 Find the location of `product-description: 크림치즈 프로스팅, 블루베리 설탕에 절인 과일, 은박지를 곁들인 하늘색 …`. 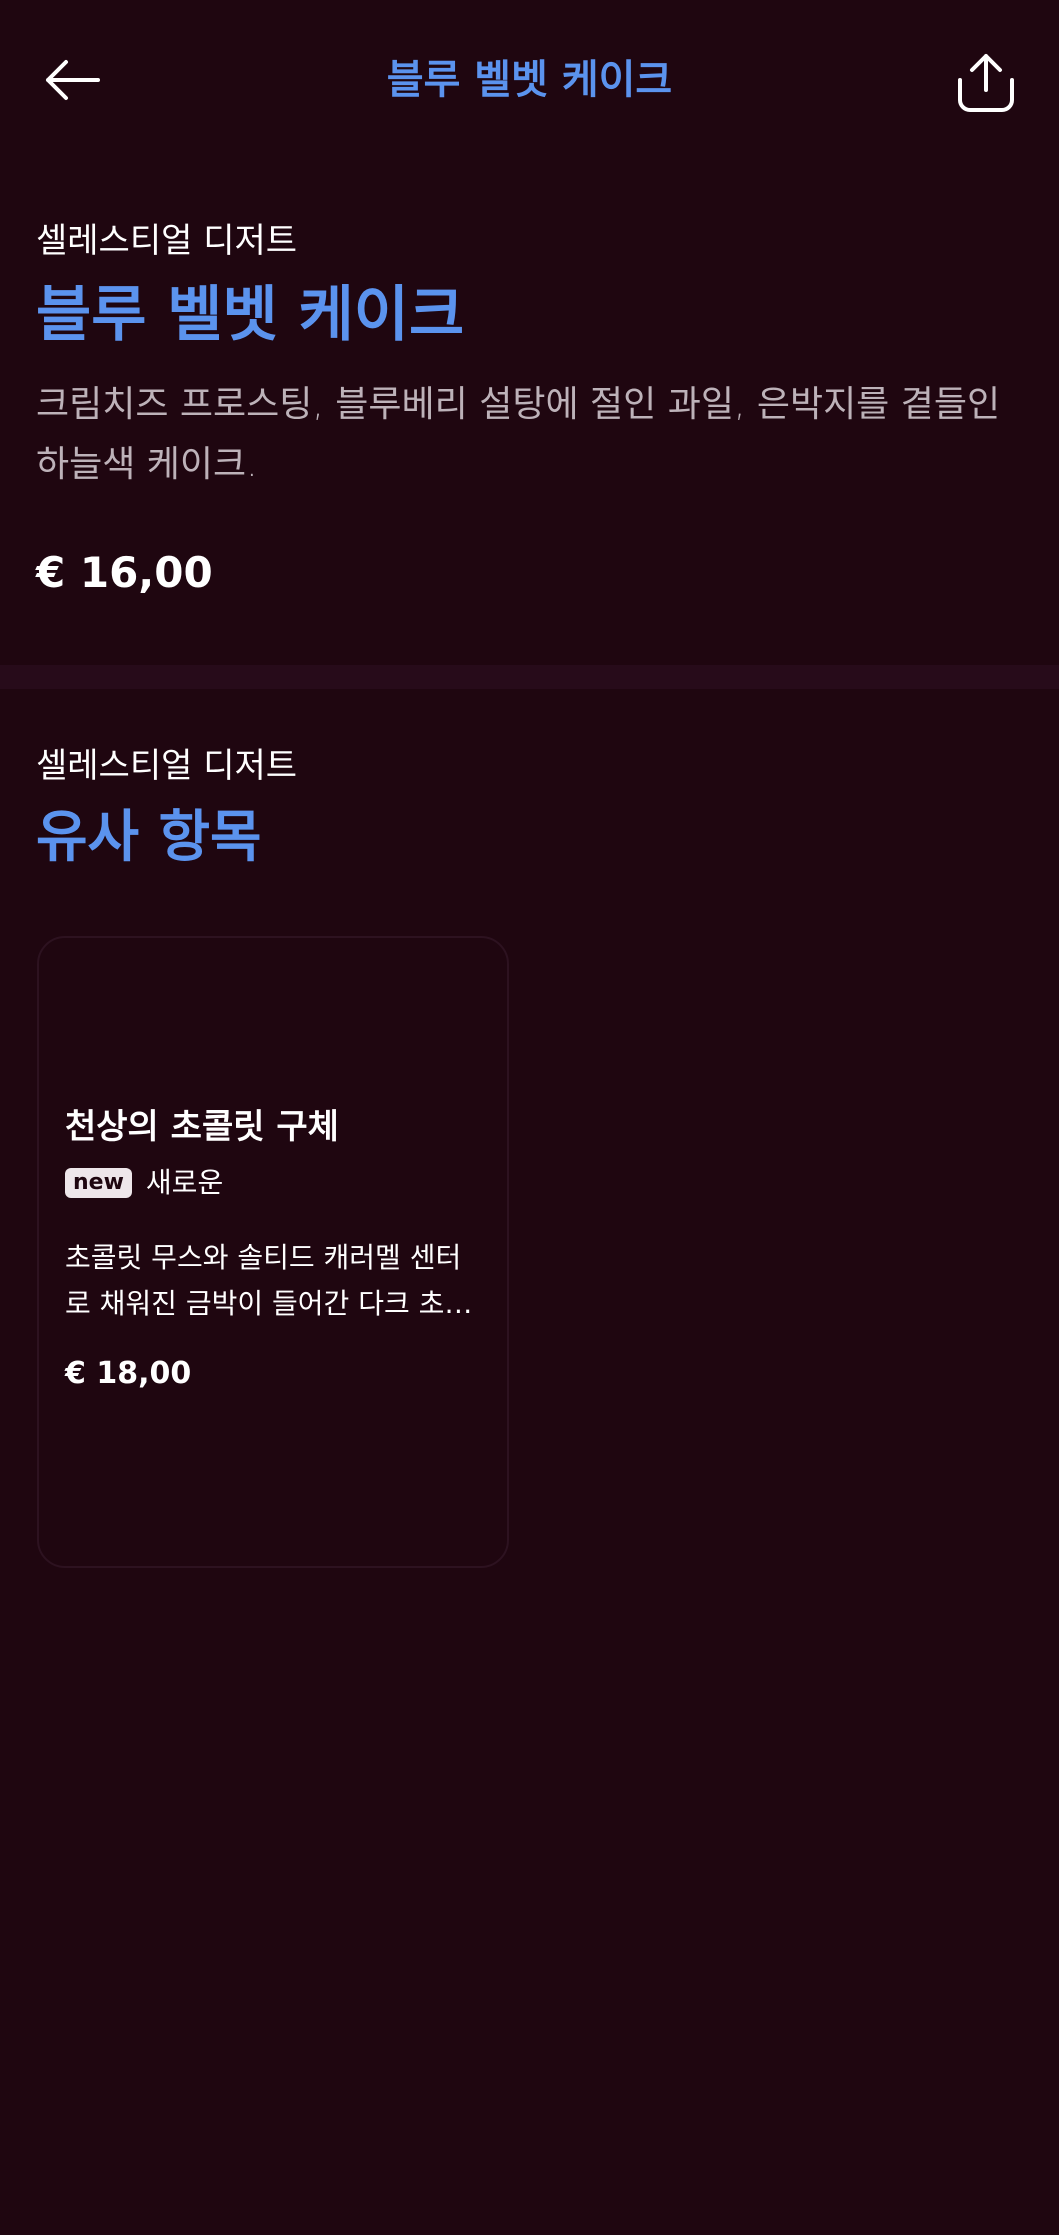

product-description: 크림치즈 프로스팅, 블루베리 설탕에 절인 과일, 은박지를 곁들인 하늘색 … is located at coordinates (518, 434).